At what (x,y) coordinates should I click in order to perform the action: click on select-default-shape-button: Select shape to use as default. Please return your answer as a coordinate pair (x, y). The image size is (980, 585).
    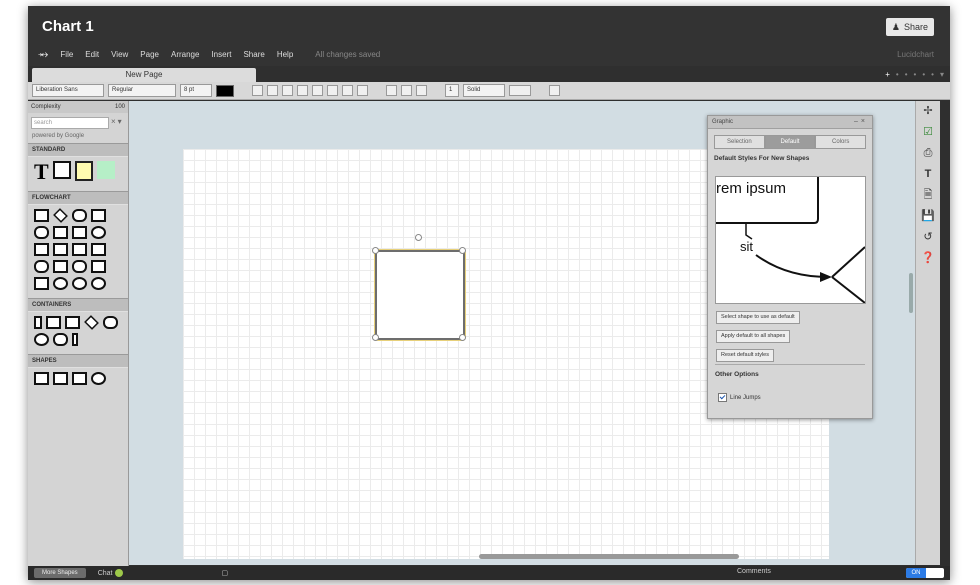
    Looking at the image, I should click on (758, 317).